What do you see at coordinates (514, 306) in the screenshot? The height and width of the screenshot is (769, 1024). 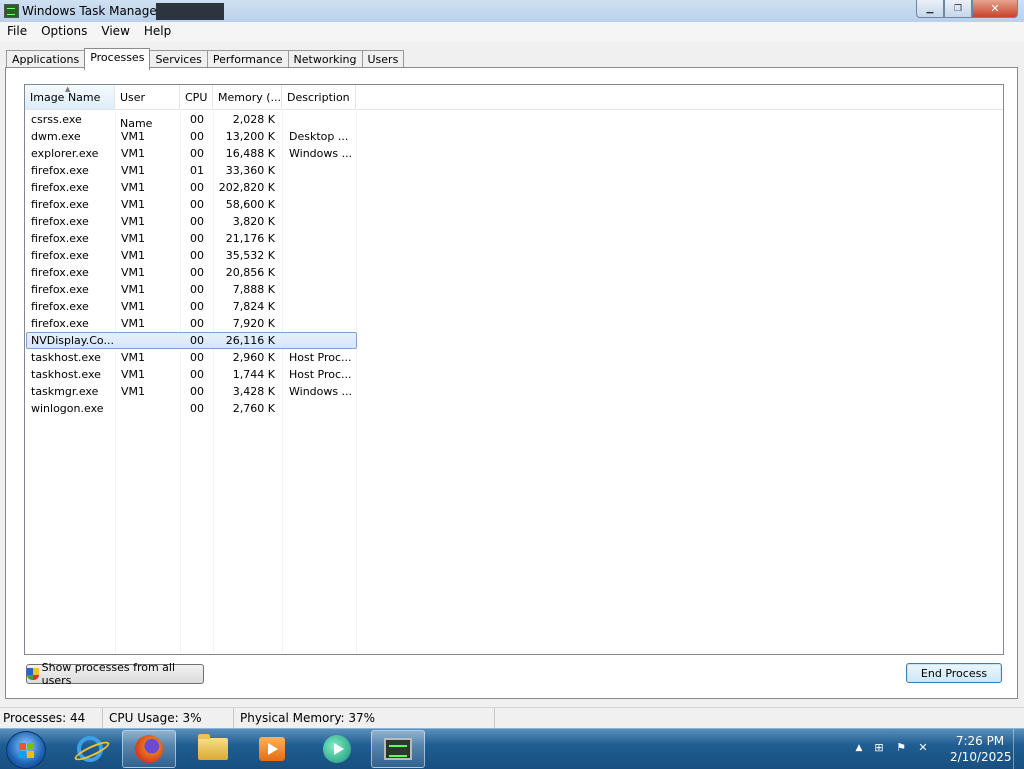 I see `process-row: firefox.exe VM1 00 7,824 K` at bounding box center [514, 306].